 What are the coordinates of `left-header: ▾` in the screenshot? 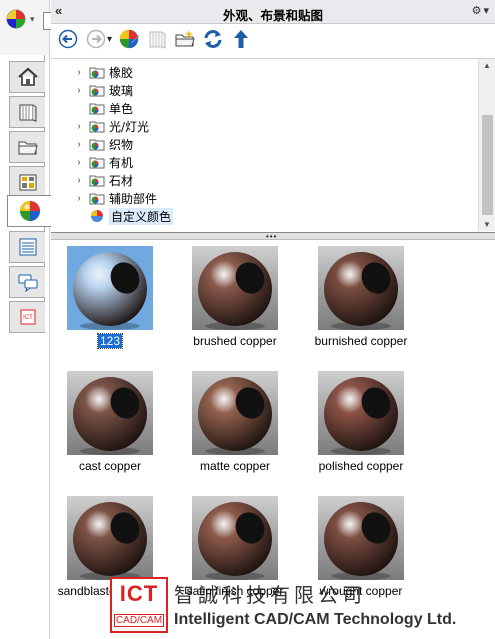 It's located at (25, 27).